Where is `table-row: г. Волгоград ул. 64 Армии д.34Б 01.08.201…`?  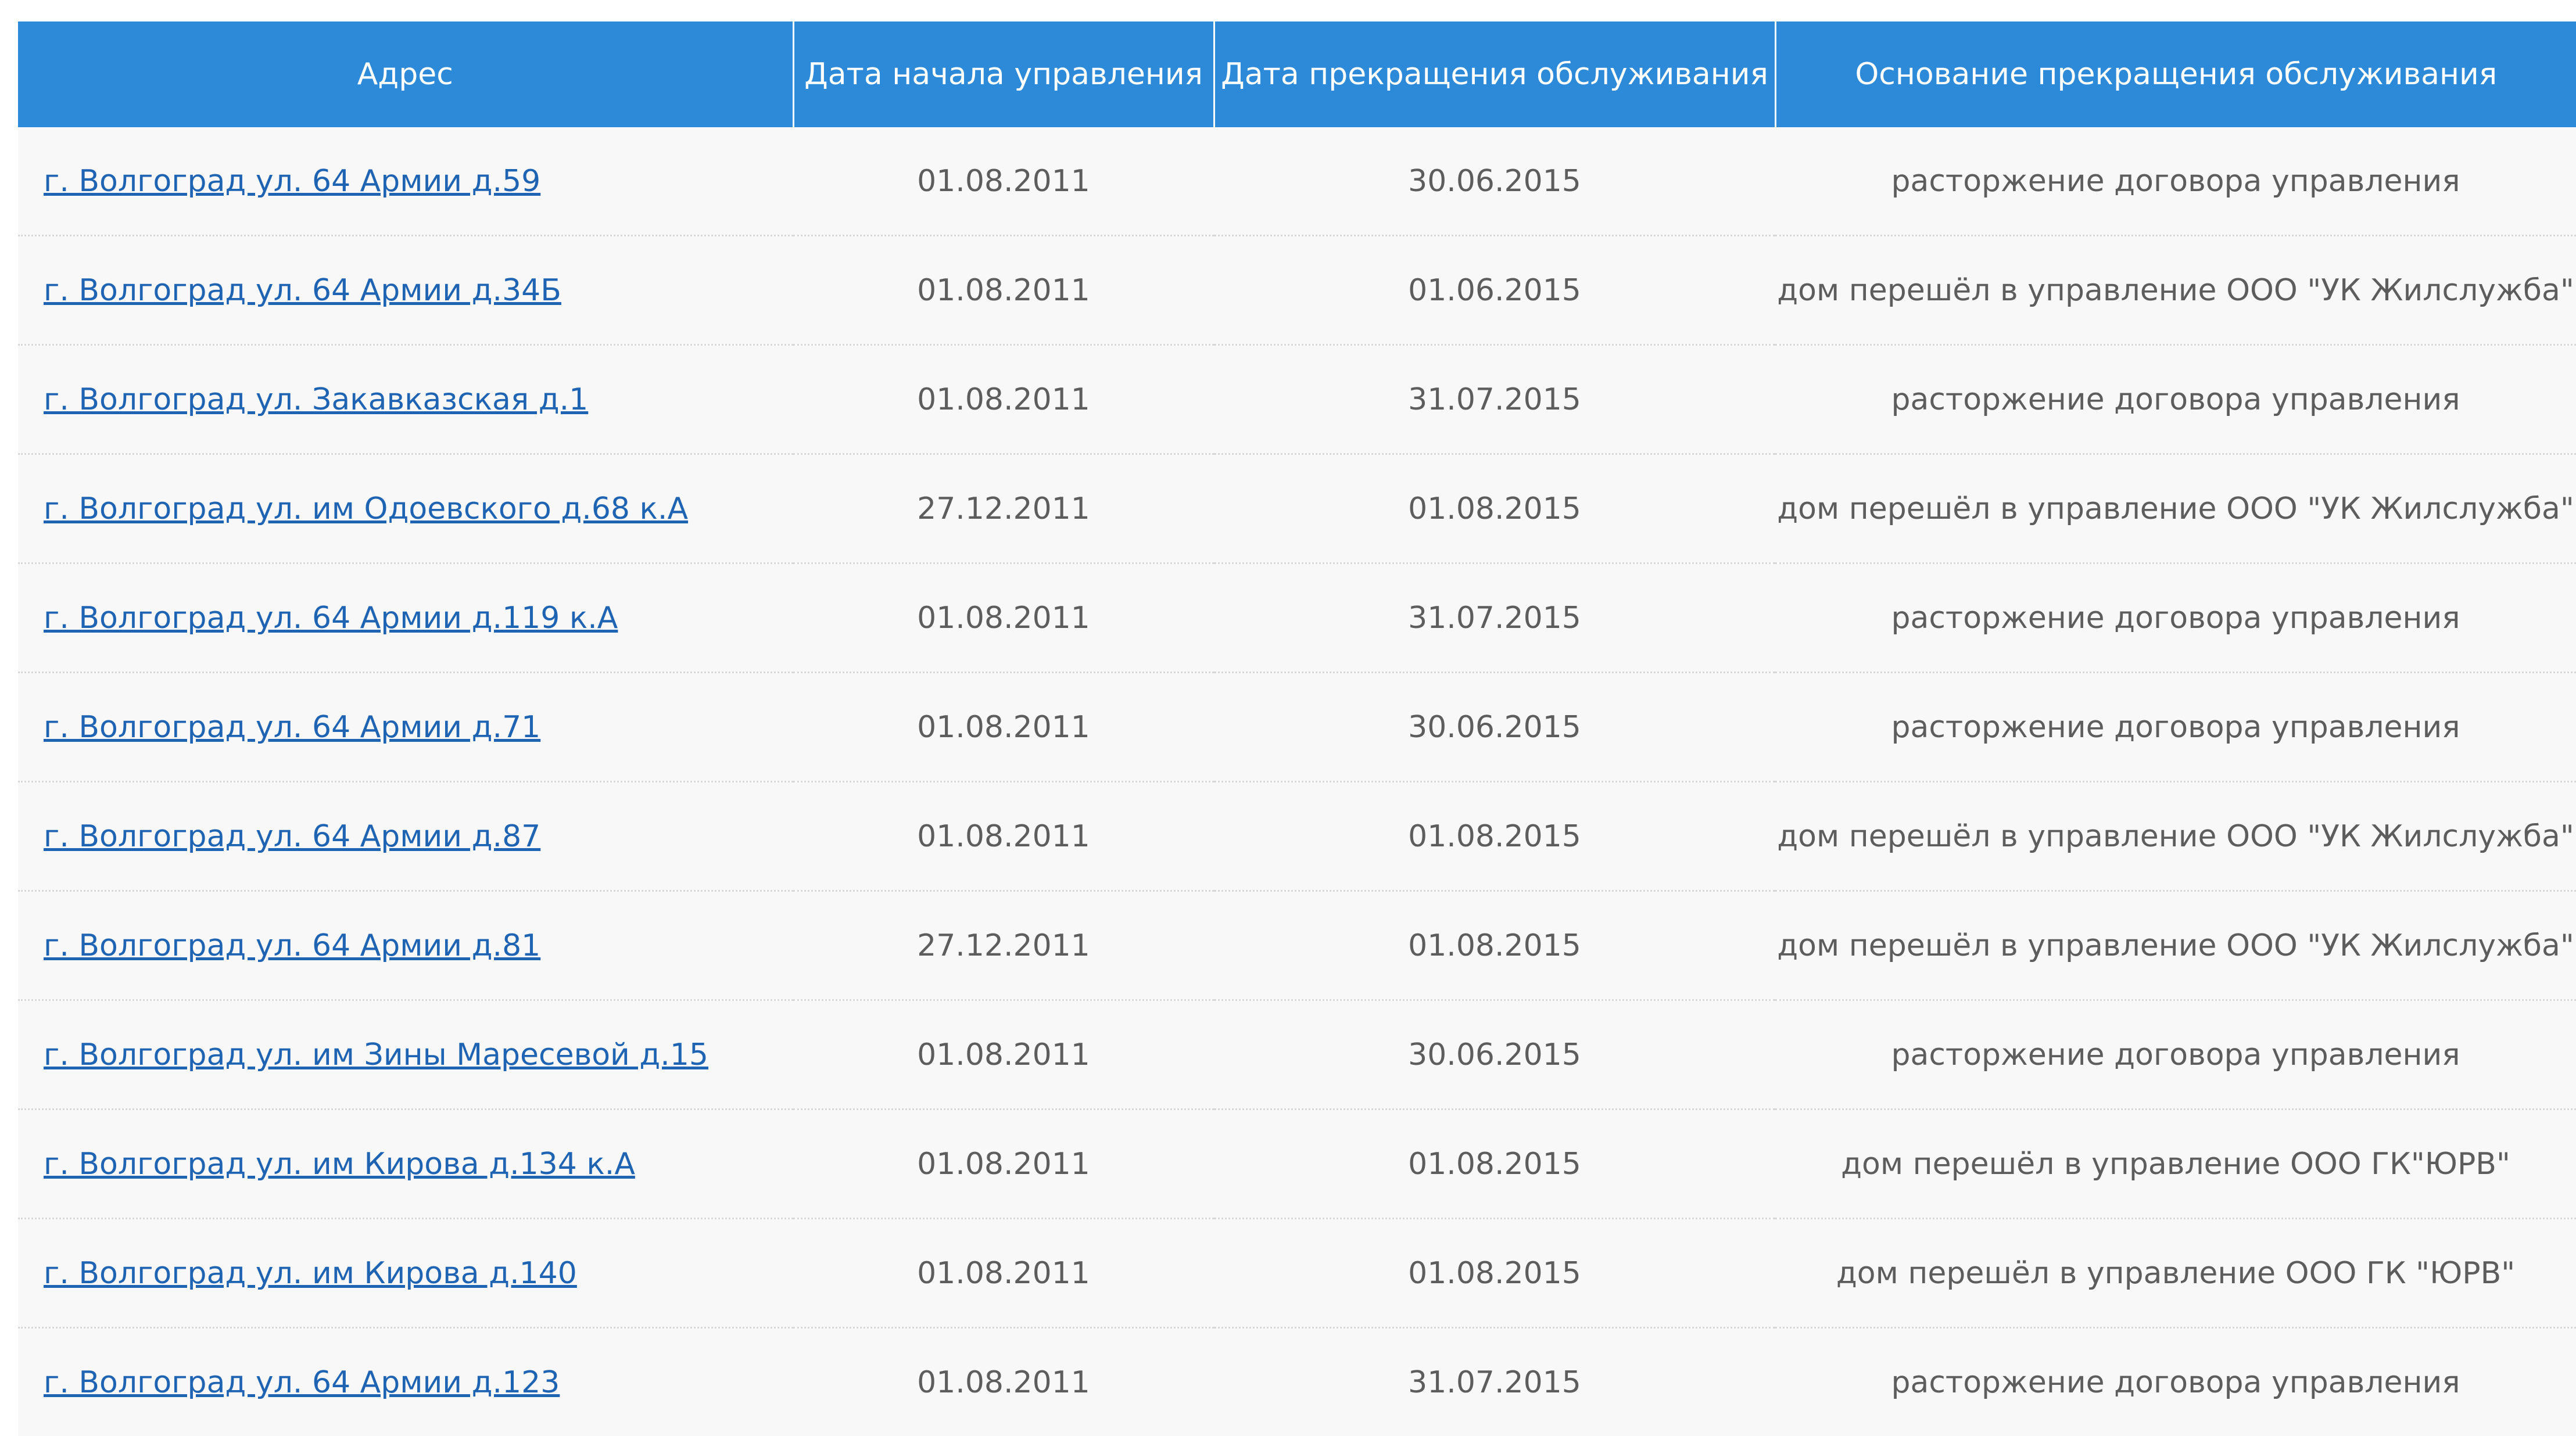
table-row: г. Волгоград ул. 64 Армии д.34Б 01.08.201… is located at coordinates (1297, 290).